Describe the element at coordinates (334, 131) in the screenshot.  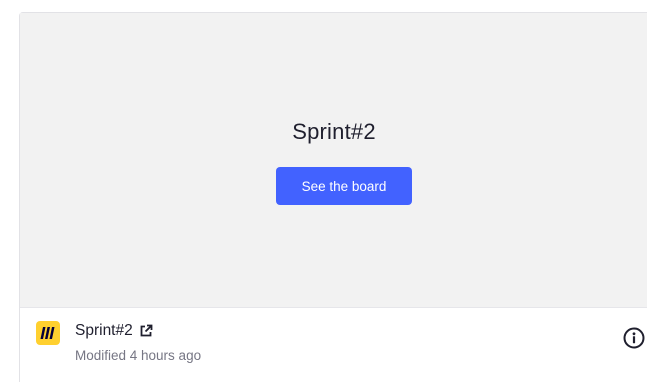
I see `preview-title: Sprint#2` at that location.